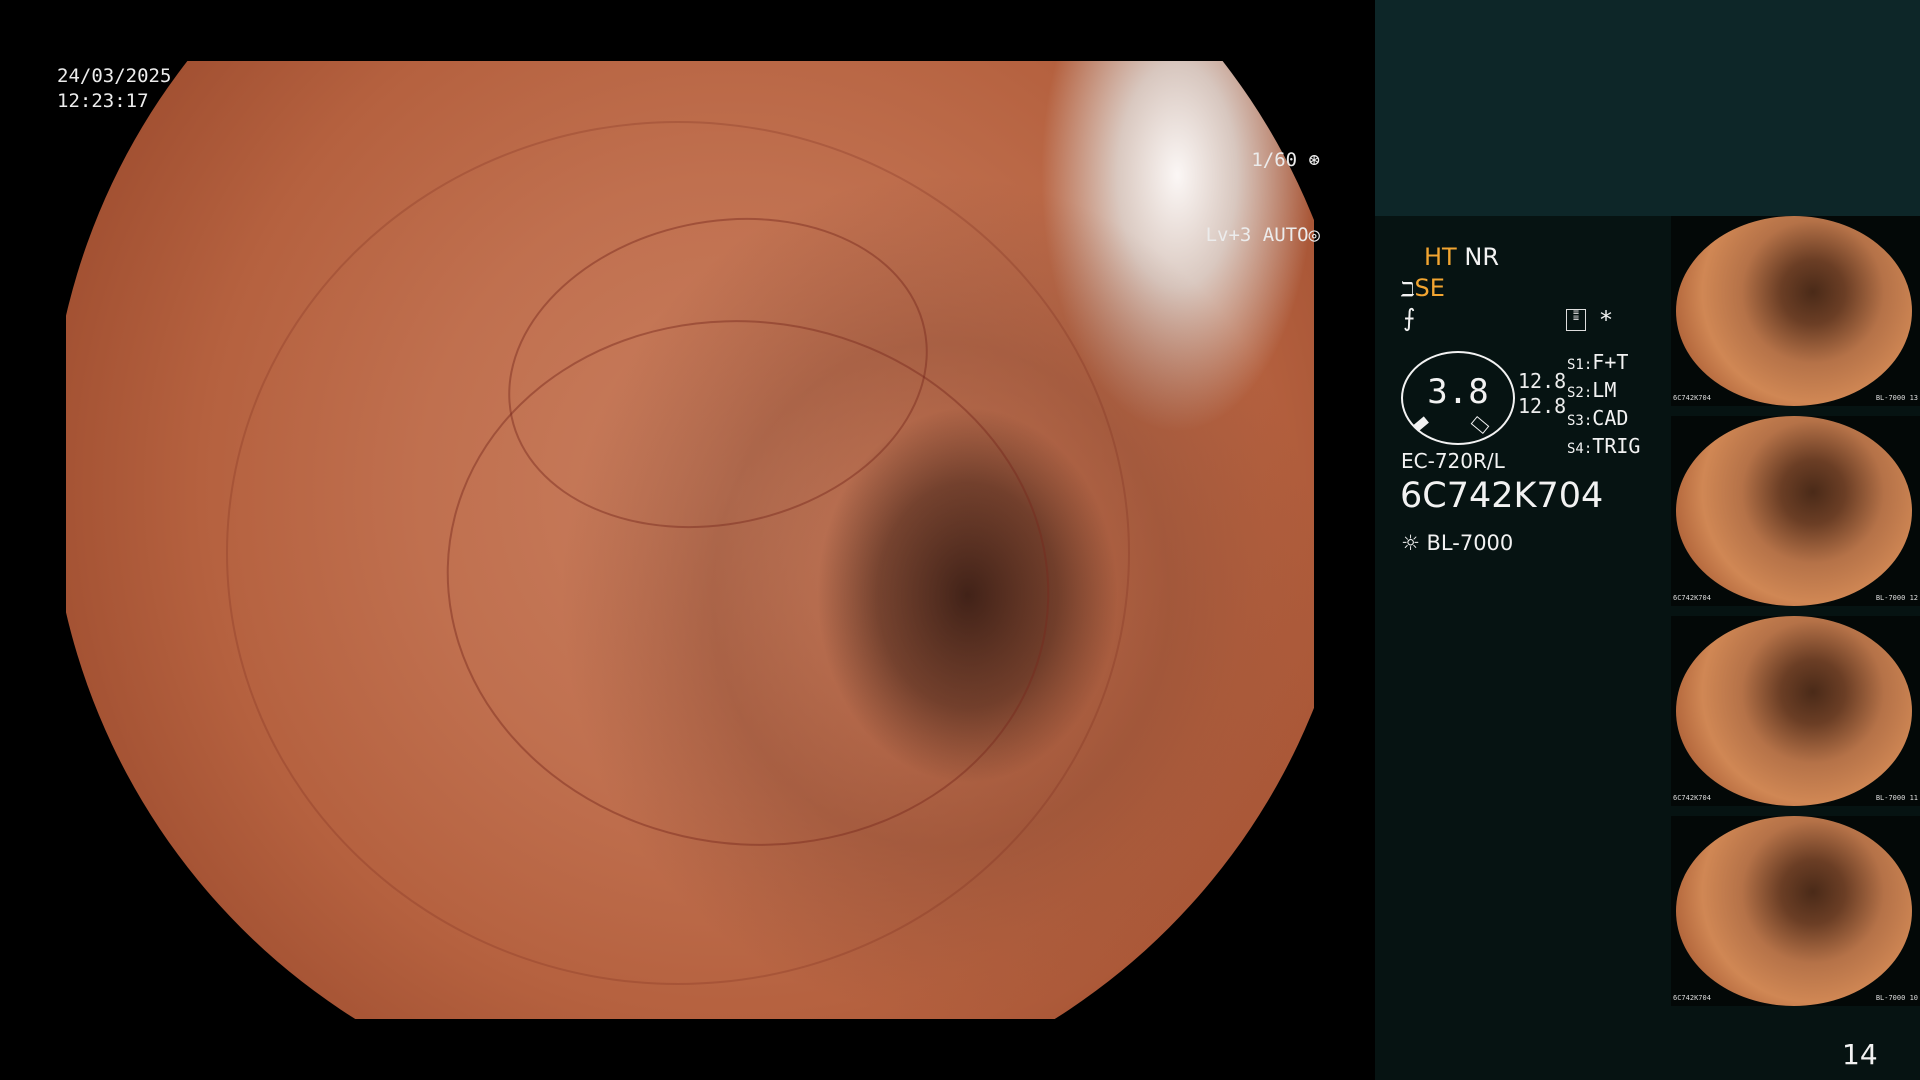 The height and width of the screenshot is (1080, 1920). Describe the element at coordinates (1542, 381) in the screenshot. I see `gauge-readout-1: 12.8` at that location.